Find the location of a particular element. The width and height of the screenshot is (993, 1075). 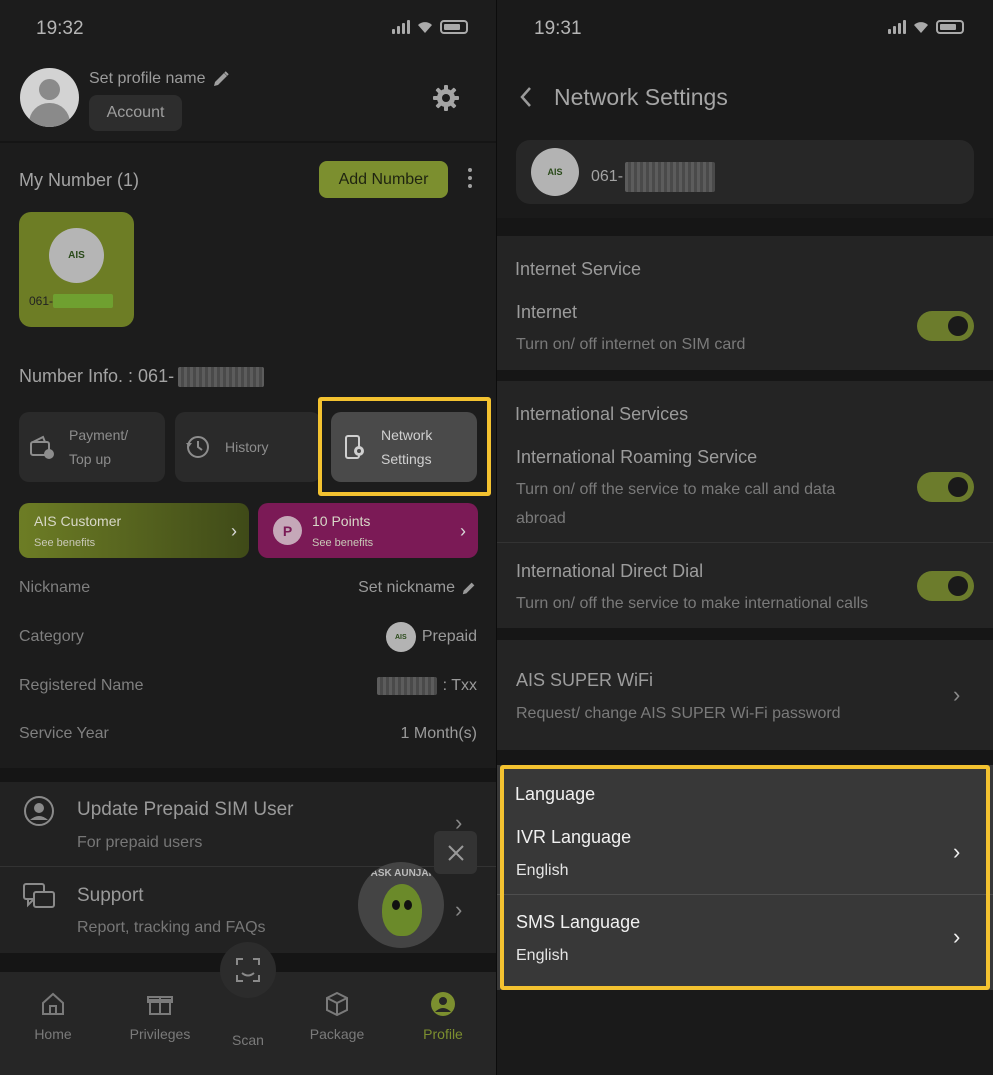

wallet-icon is located at coordinates (42, 447).